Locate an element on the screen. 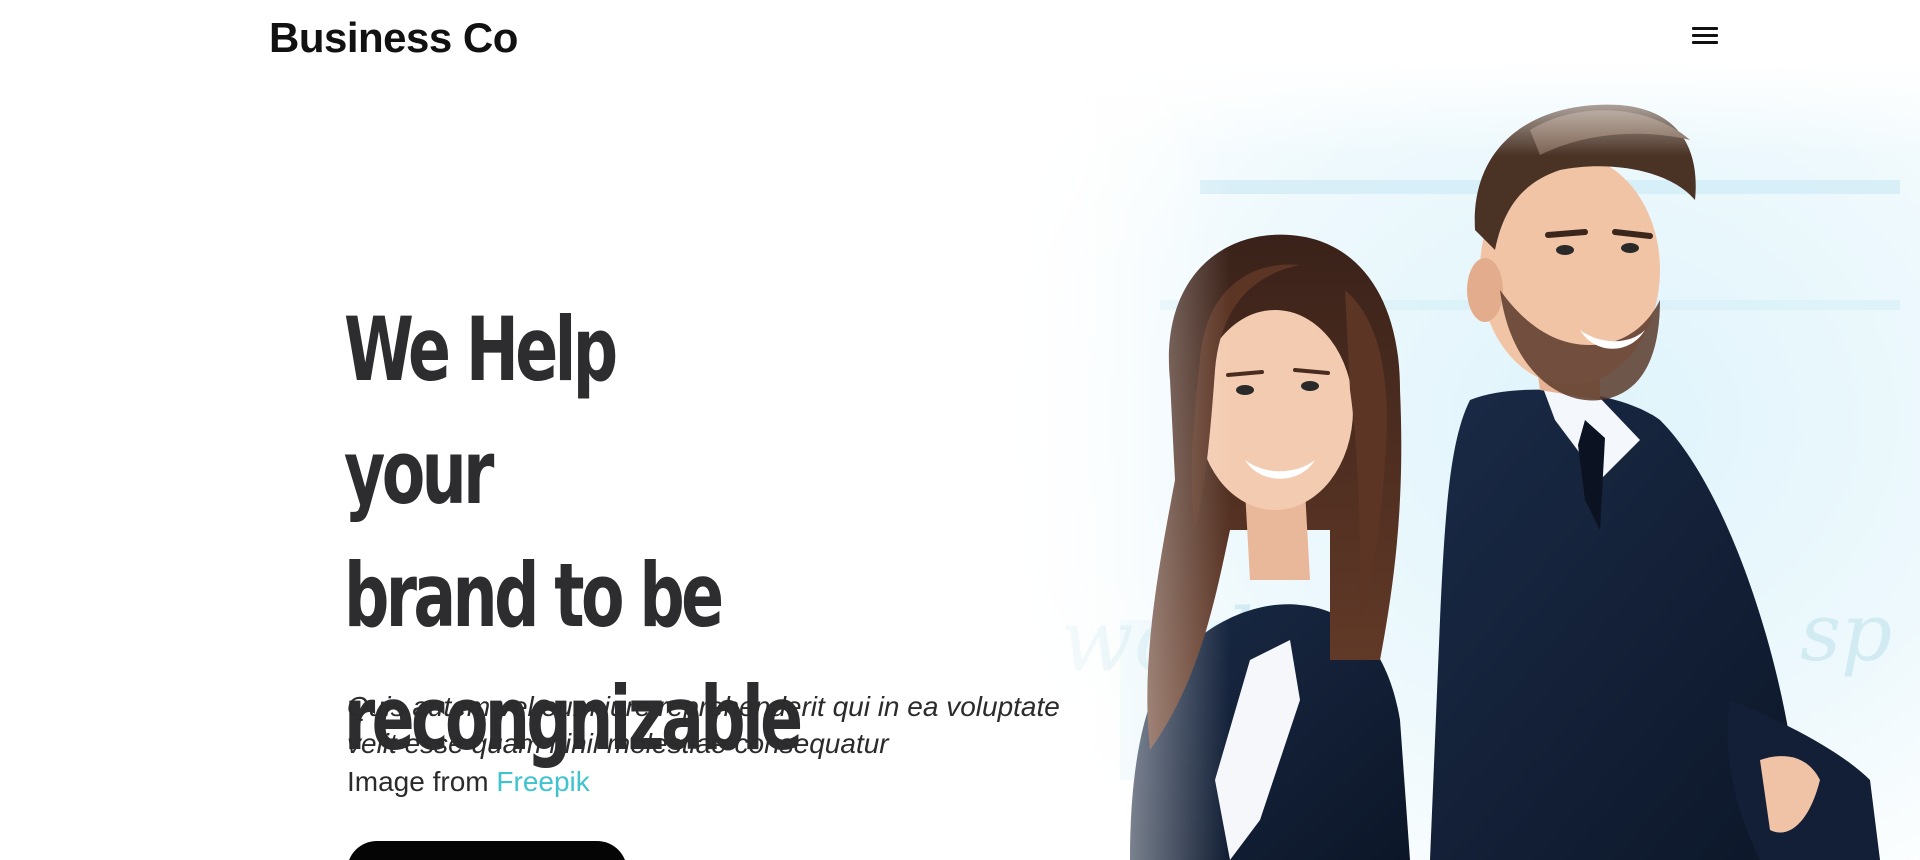 This screenshot has width=1920, height=860. image-credit: Image from Freepik is located at coordinates (468, 781).